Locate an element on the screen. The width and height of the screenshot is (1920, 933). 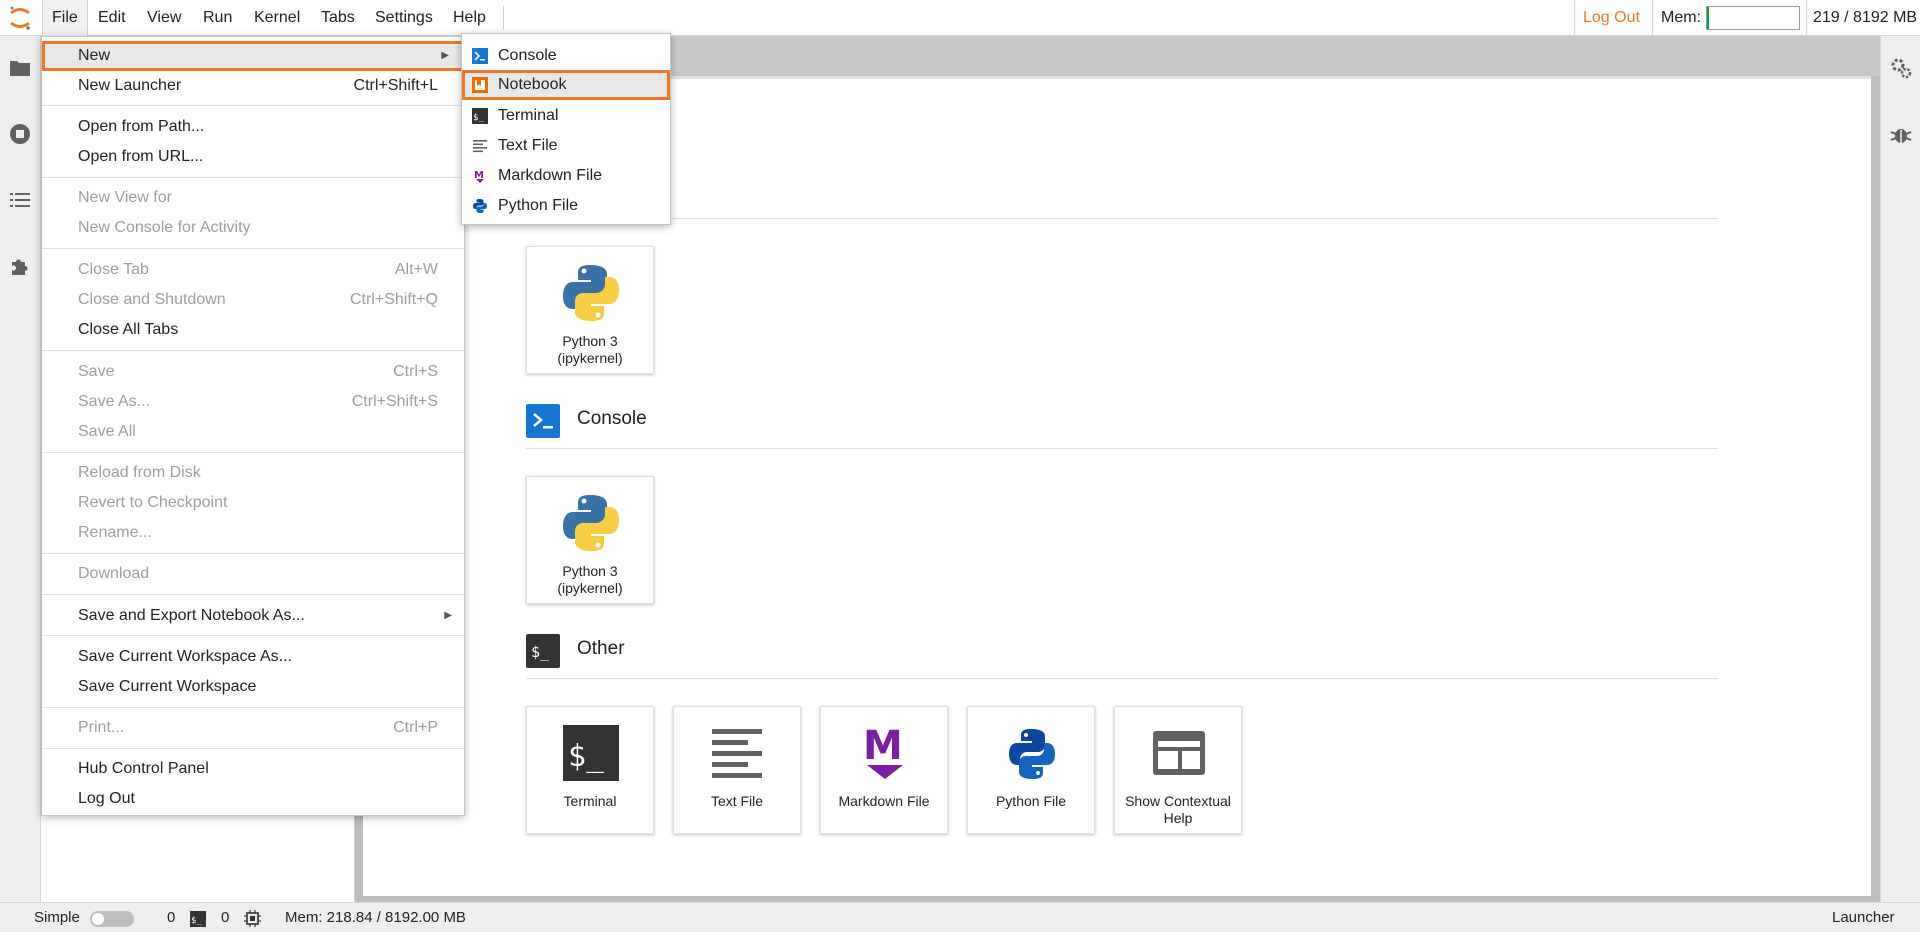
contextual-help-card: Show Contextual Help is located at coordinates (1178, 770).